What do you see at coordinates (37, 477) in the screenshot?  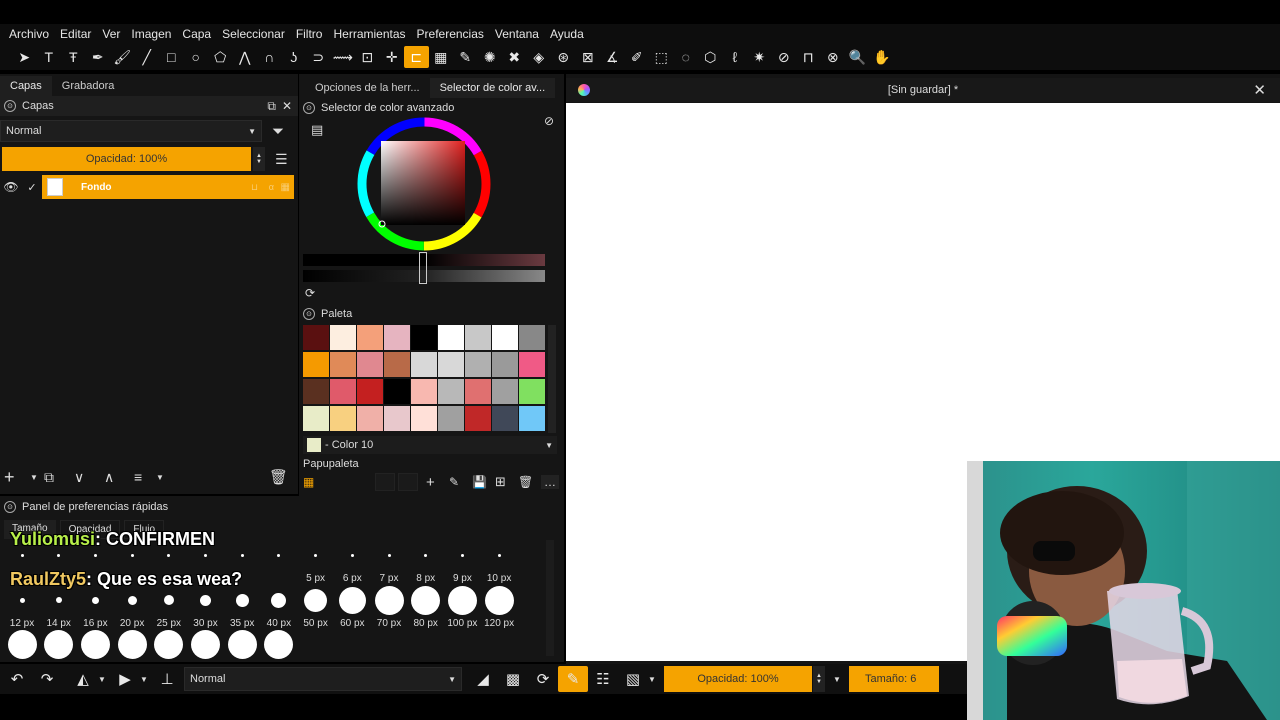 I see `add-layer-chevron-icon: ▼` at bounding box center [37, 477].